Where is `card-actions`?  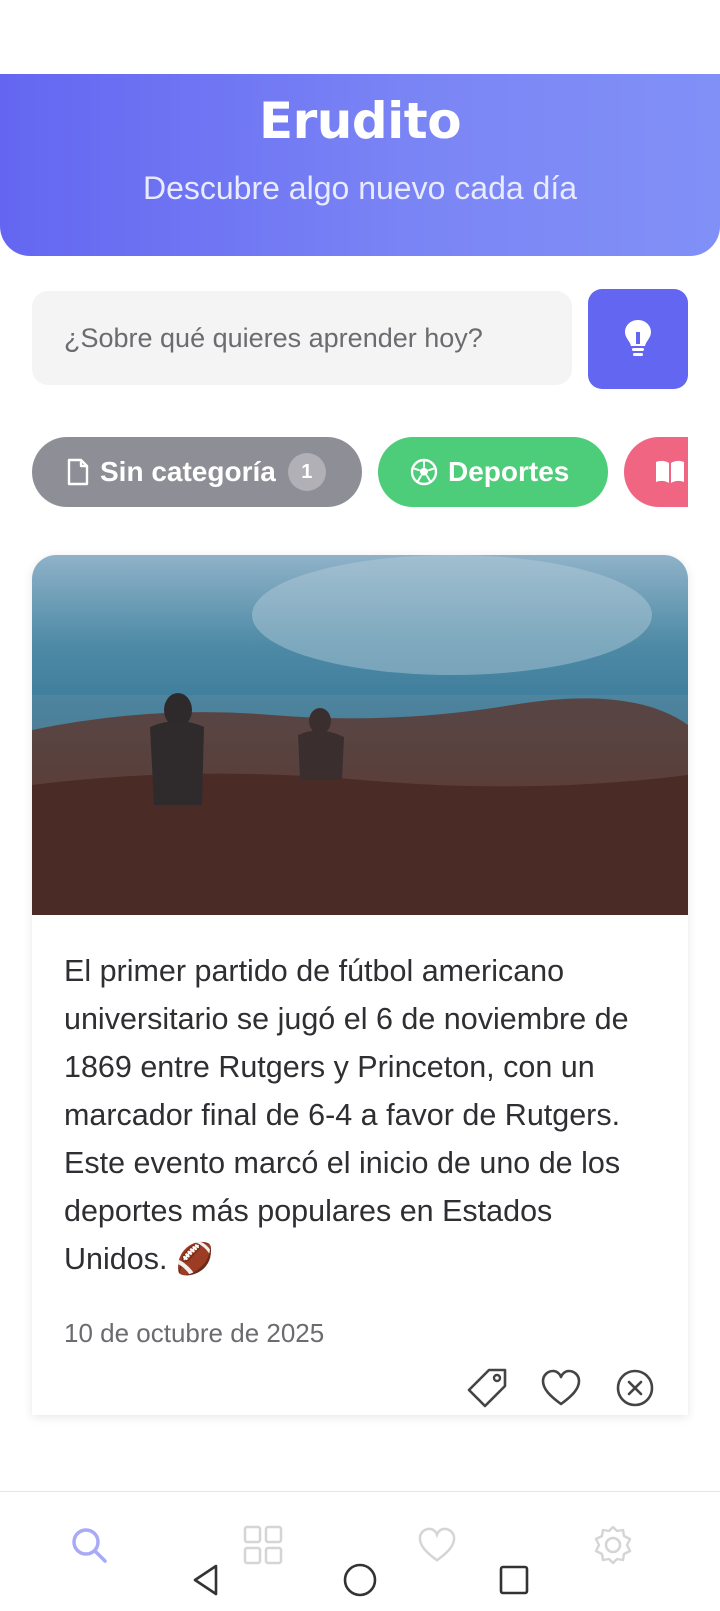
card-actions is located at coordinates (561, 1388).